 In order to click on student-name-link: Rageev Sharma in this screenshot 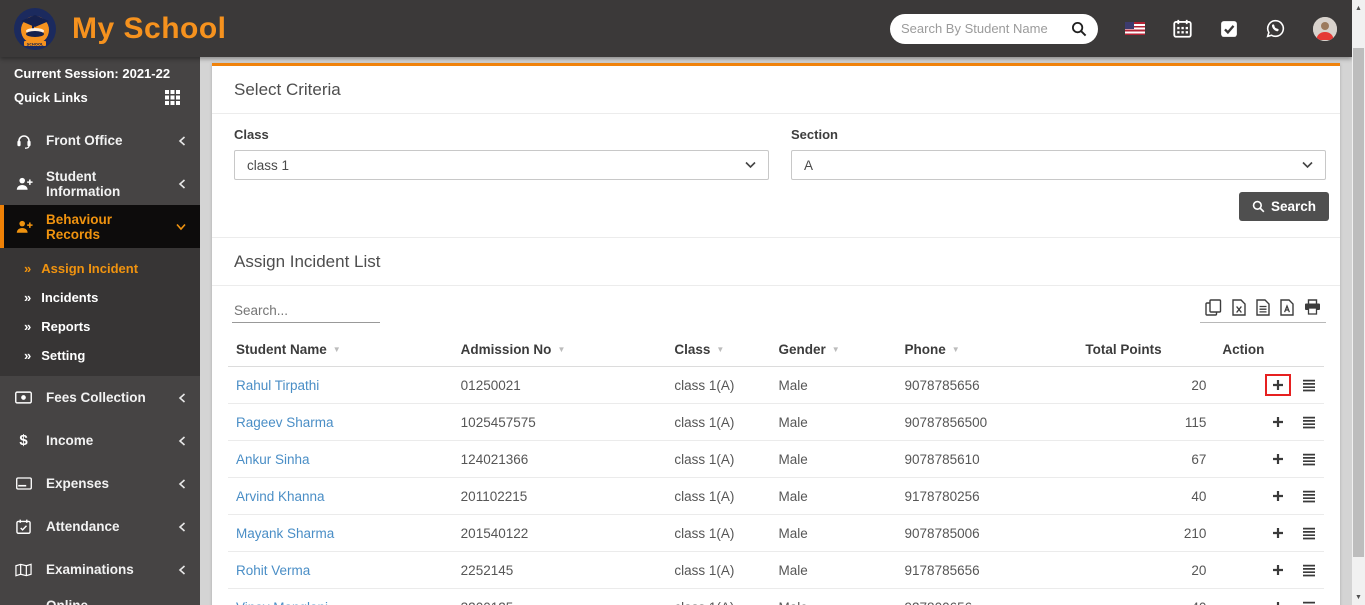, I will do `click(285, 422)`.